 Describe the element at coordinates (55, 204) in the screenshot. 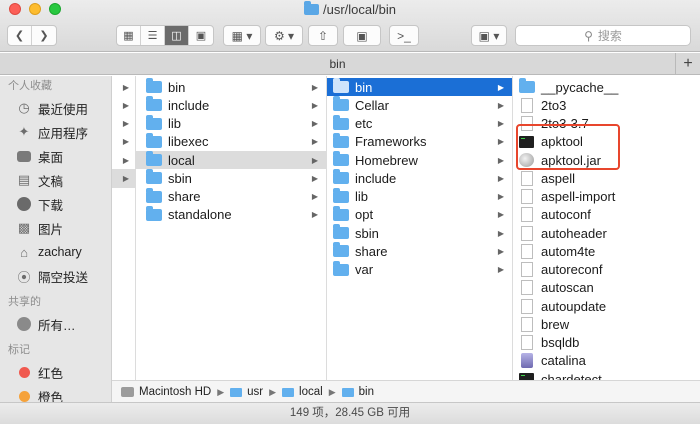

I see `sidebar-item-downloads: 下载` at that location.